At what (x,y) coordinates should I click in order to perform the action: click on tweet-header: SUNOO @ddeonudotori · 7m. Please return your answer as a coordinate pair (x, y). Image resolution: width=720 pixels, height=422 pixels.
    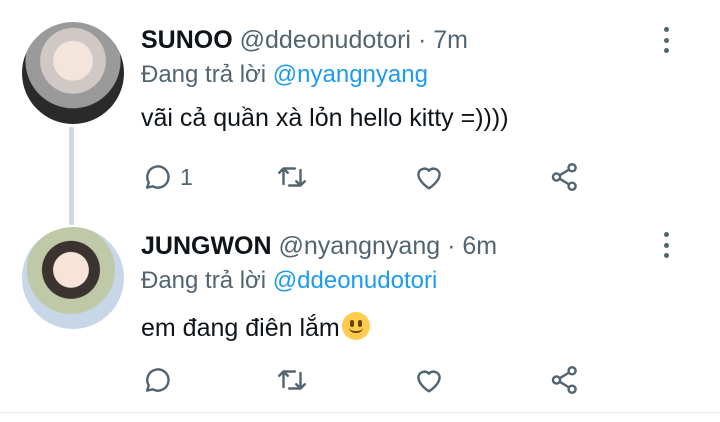
    Looking at the image, I should click on (304, 40).